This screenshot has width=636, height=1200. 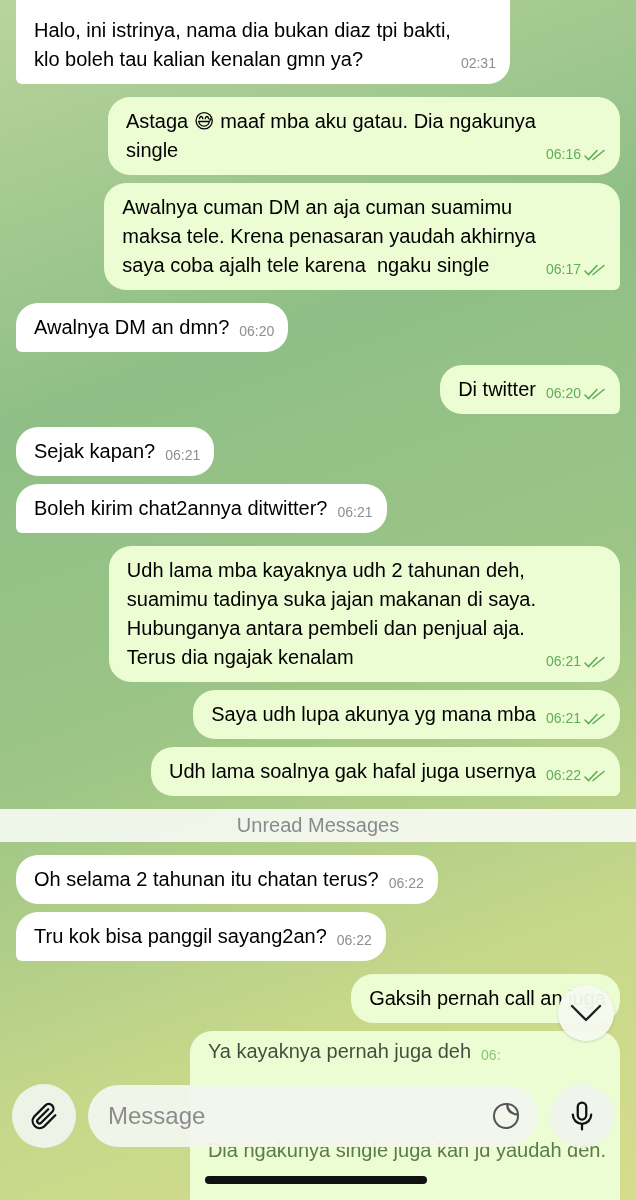 I want to click on message-text: Halo, ini istrinya, nama dia bukan diaz tpi bakti, klo boleh tau kalian kenalan gmn ya?, so click(x=242, y=45).